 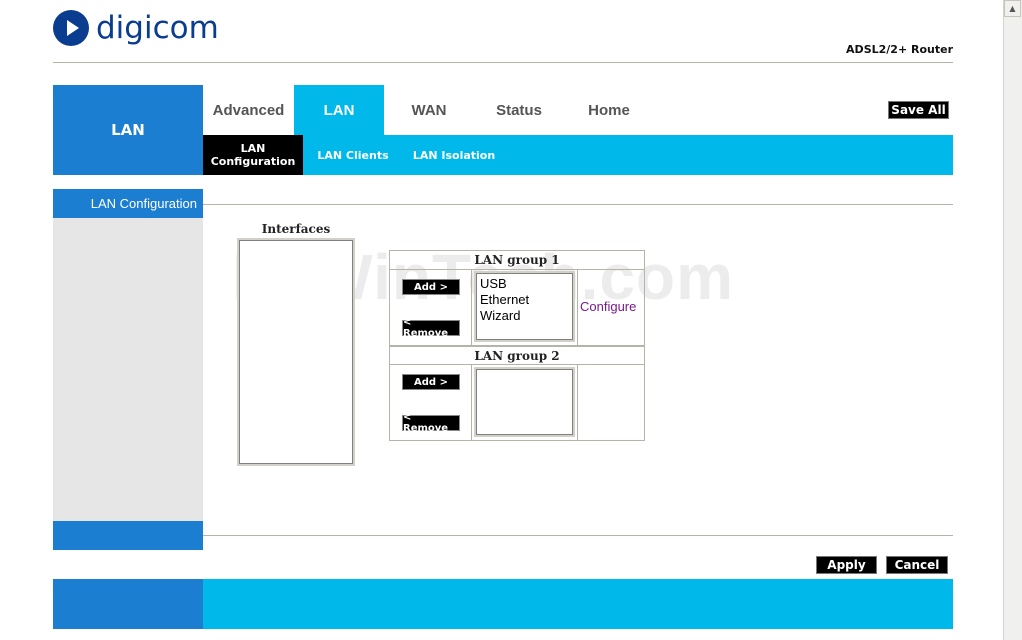 I want to click on apply-button: Apply, so click(x=846, y=565).